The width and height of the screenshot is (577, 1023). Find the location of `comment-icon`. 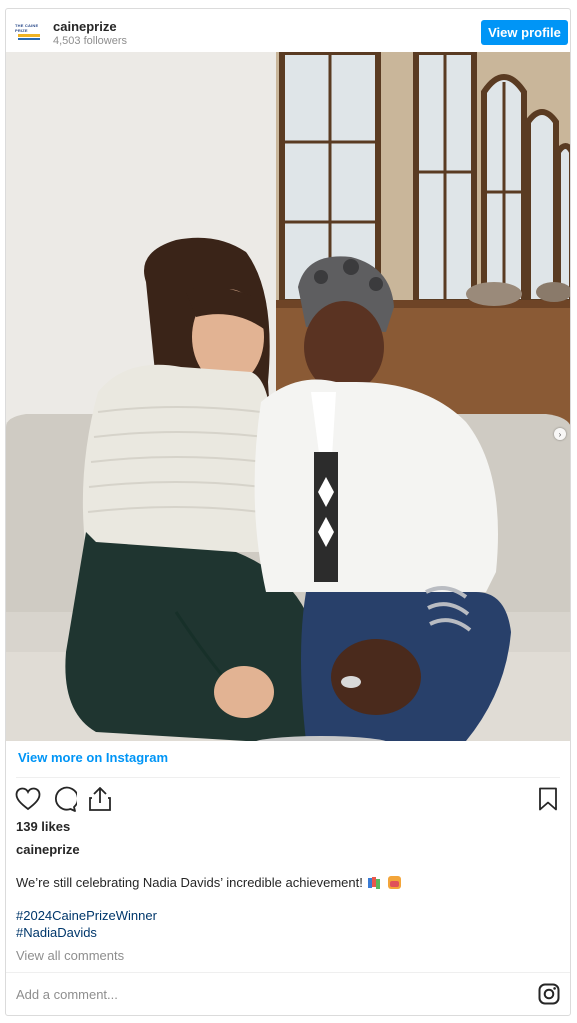

comment-icon is located at coordinates (64, 799).